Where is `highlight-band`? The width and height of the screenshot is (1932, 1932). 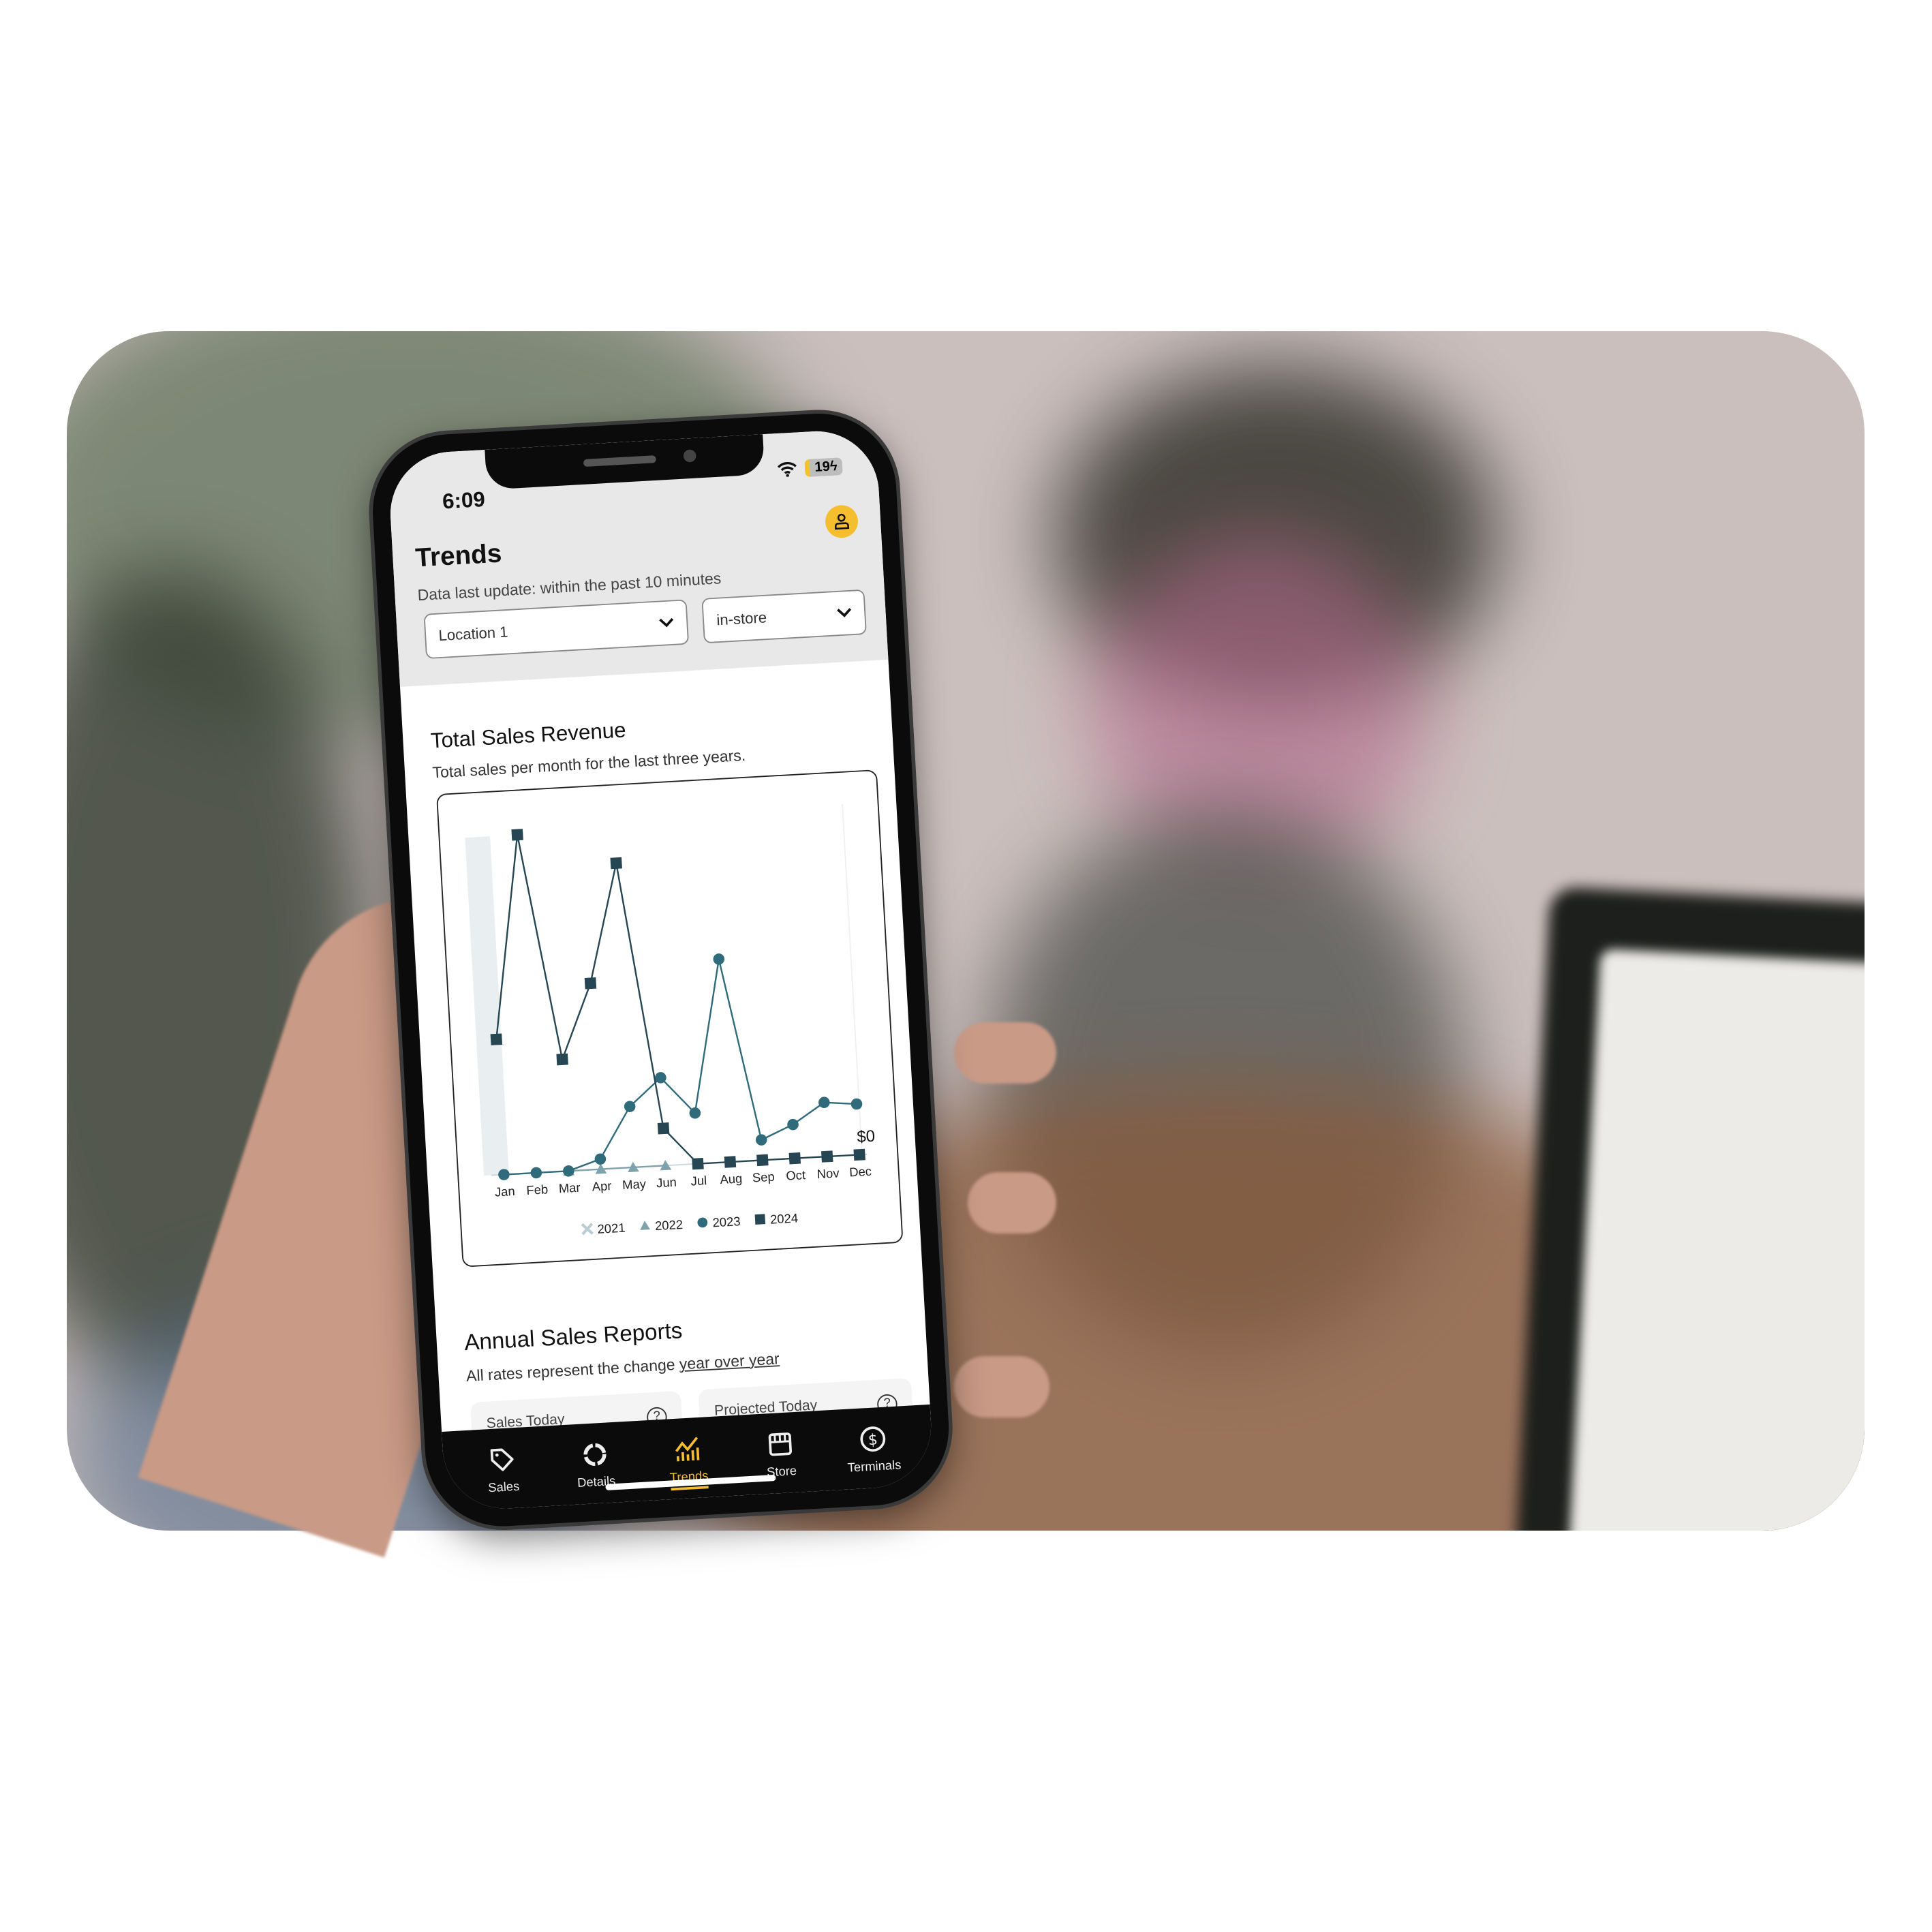
highlight-band is located at coordinates (487, 1006).